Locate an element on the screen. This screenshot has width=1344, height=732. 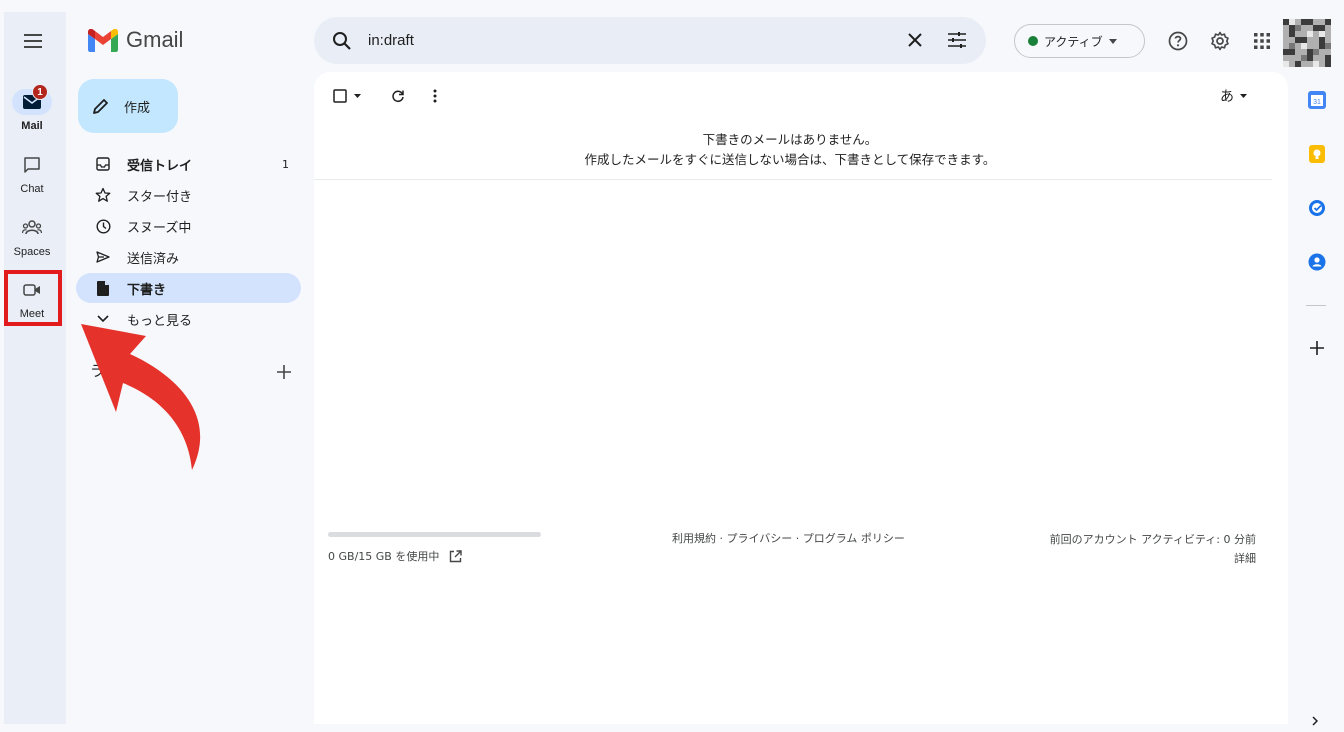
tasks-button is located at coordinates (1317, 208).